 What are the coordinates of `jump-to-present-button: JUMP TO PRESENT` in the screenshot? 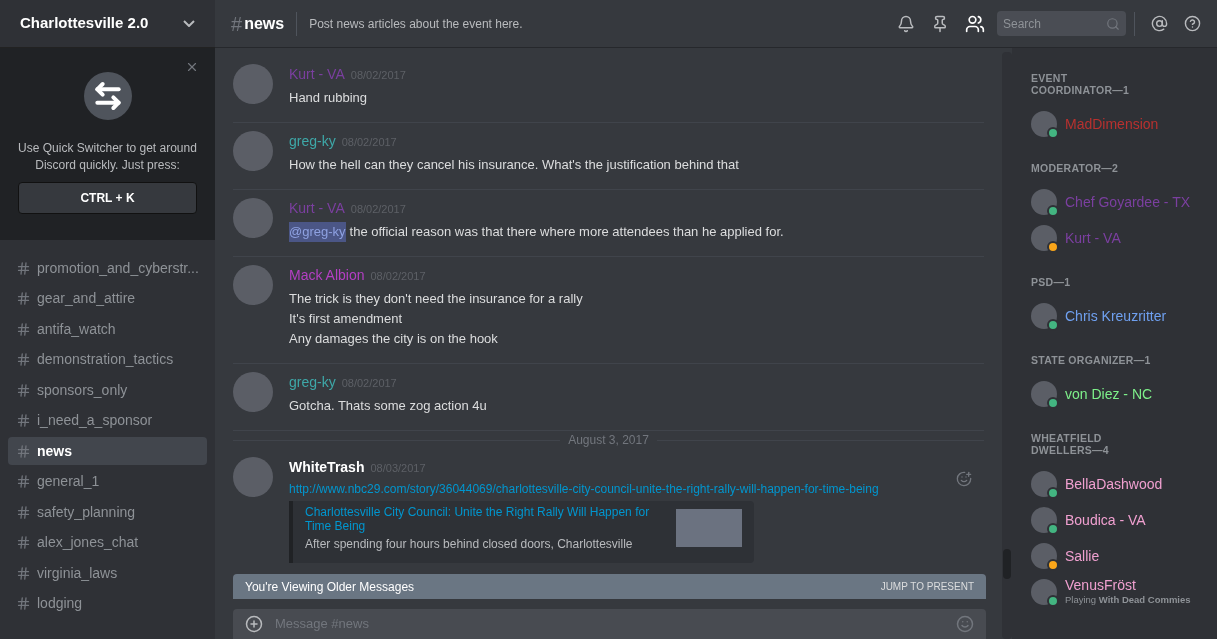 It's located at (927, 586).